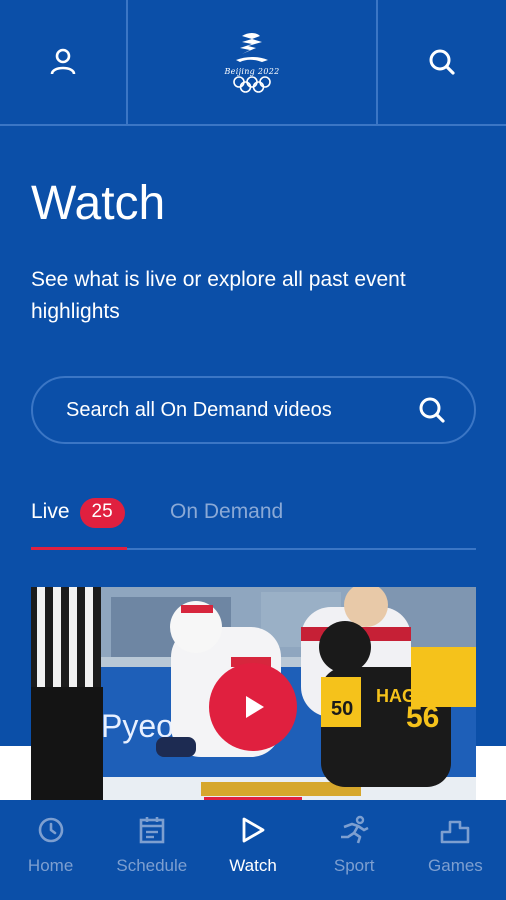  What do you see at coordinates (152, 865) in the screenshot?
I see `nav-label-schedule: Schedule` at bounding box center [152, 865].